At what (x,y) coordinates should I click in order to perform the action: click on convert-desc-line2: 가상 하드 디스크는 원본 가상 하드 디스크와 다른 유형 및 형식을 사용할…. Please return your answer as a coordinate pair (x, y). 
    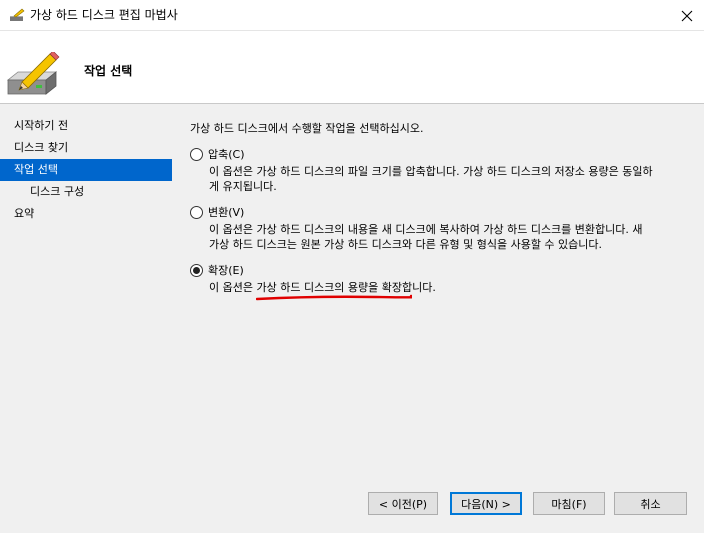
    Looking at the image, I should click on (406, 244).